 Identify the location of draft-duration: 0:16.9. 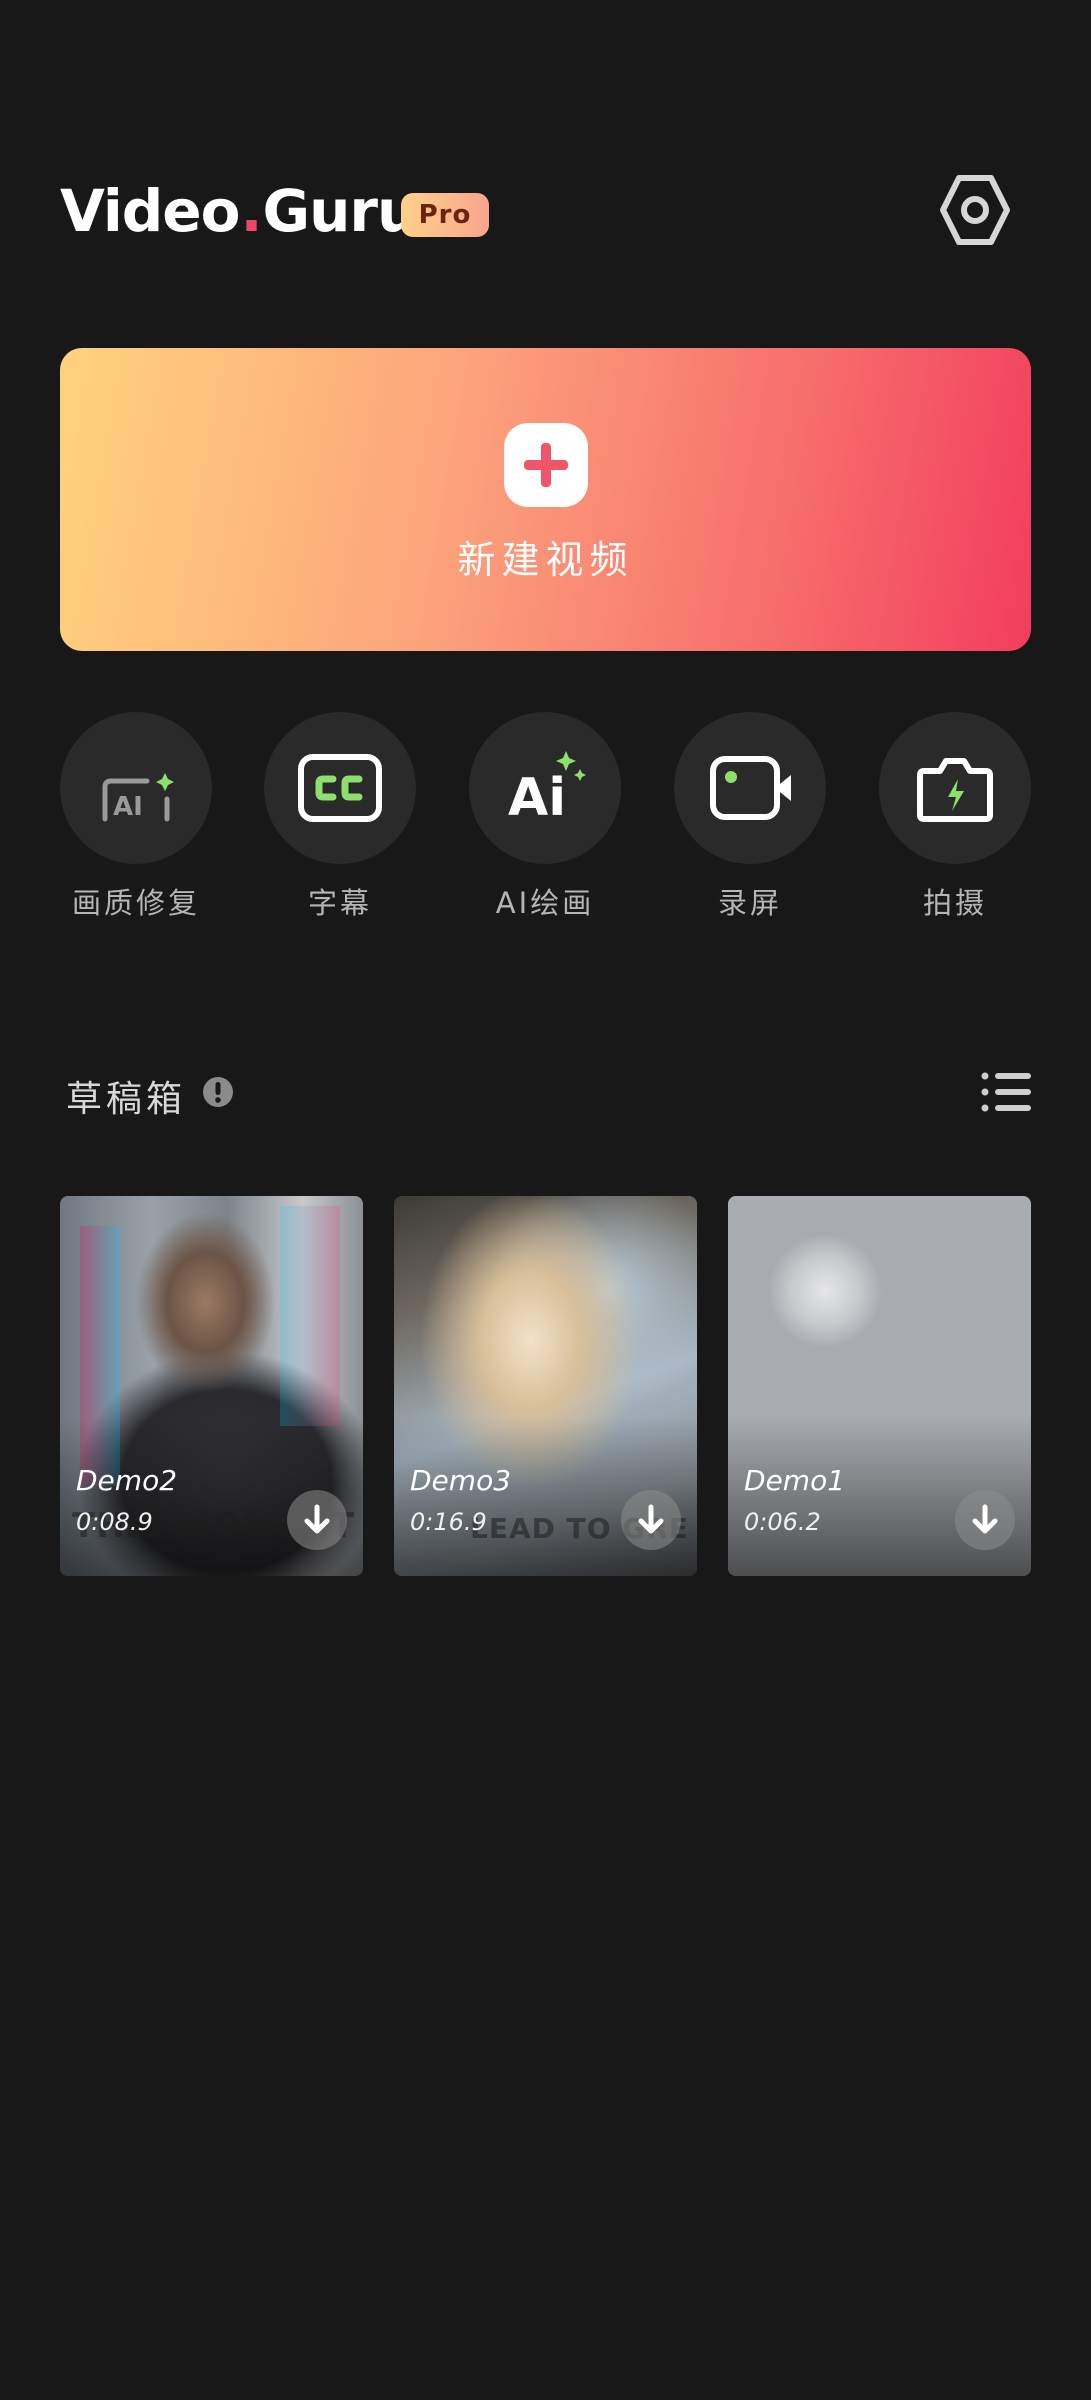
(448, 1522).